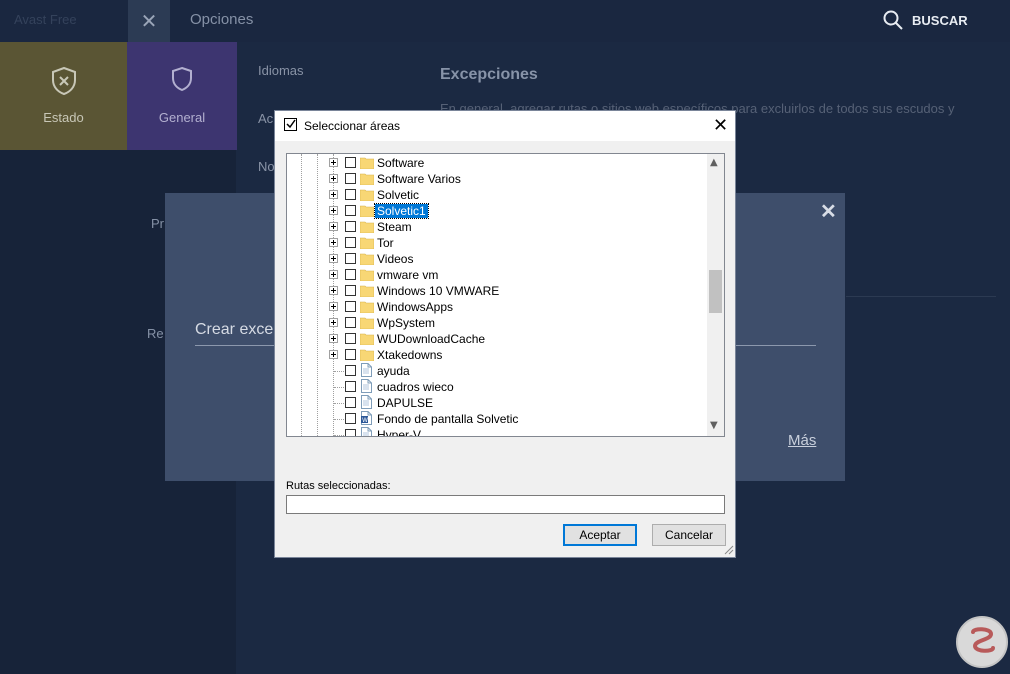  I want to click on tree-item-label: DAPULSE, so click(405, 403).